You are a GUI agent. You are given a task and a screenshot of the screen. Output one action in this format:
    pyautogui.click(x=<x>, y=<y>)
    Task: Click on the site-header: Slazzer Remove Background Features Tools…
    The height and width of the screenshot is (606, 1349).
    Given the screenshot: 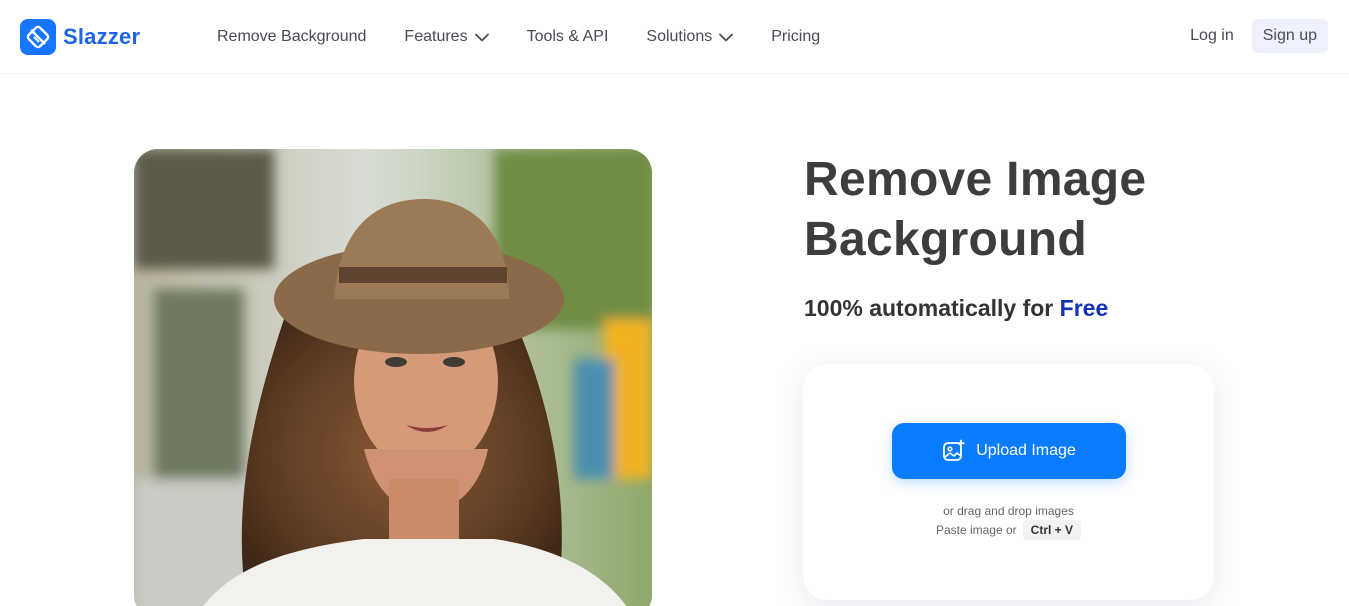 What is the action you would take?
    pyautogui.click(x=674, y=37)
    